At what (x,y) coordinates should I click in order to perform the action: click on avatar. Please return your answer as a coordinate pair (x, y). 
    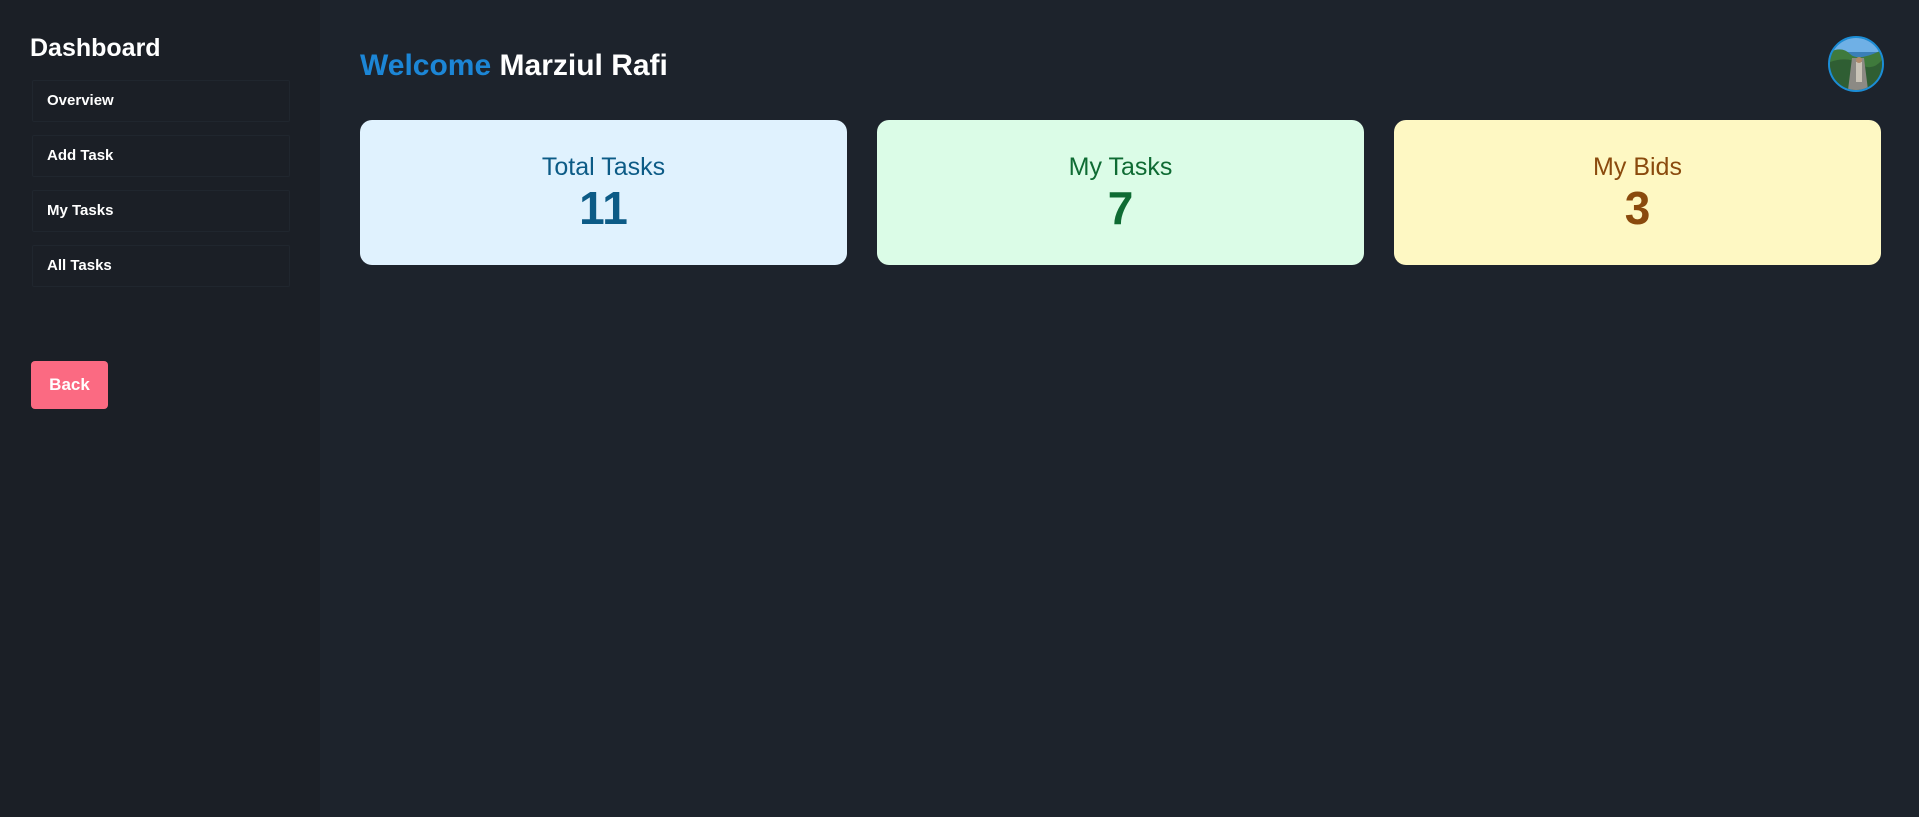
    Looking at the image, I should click on (1856, 64).